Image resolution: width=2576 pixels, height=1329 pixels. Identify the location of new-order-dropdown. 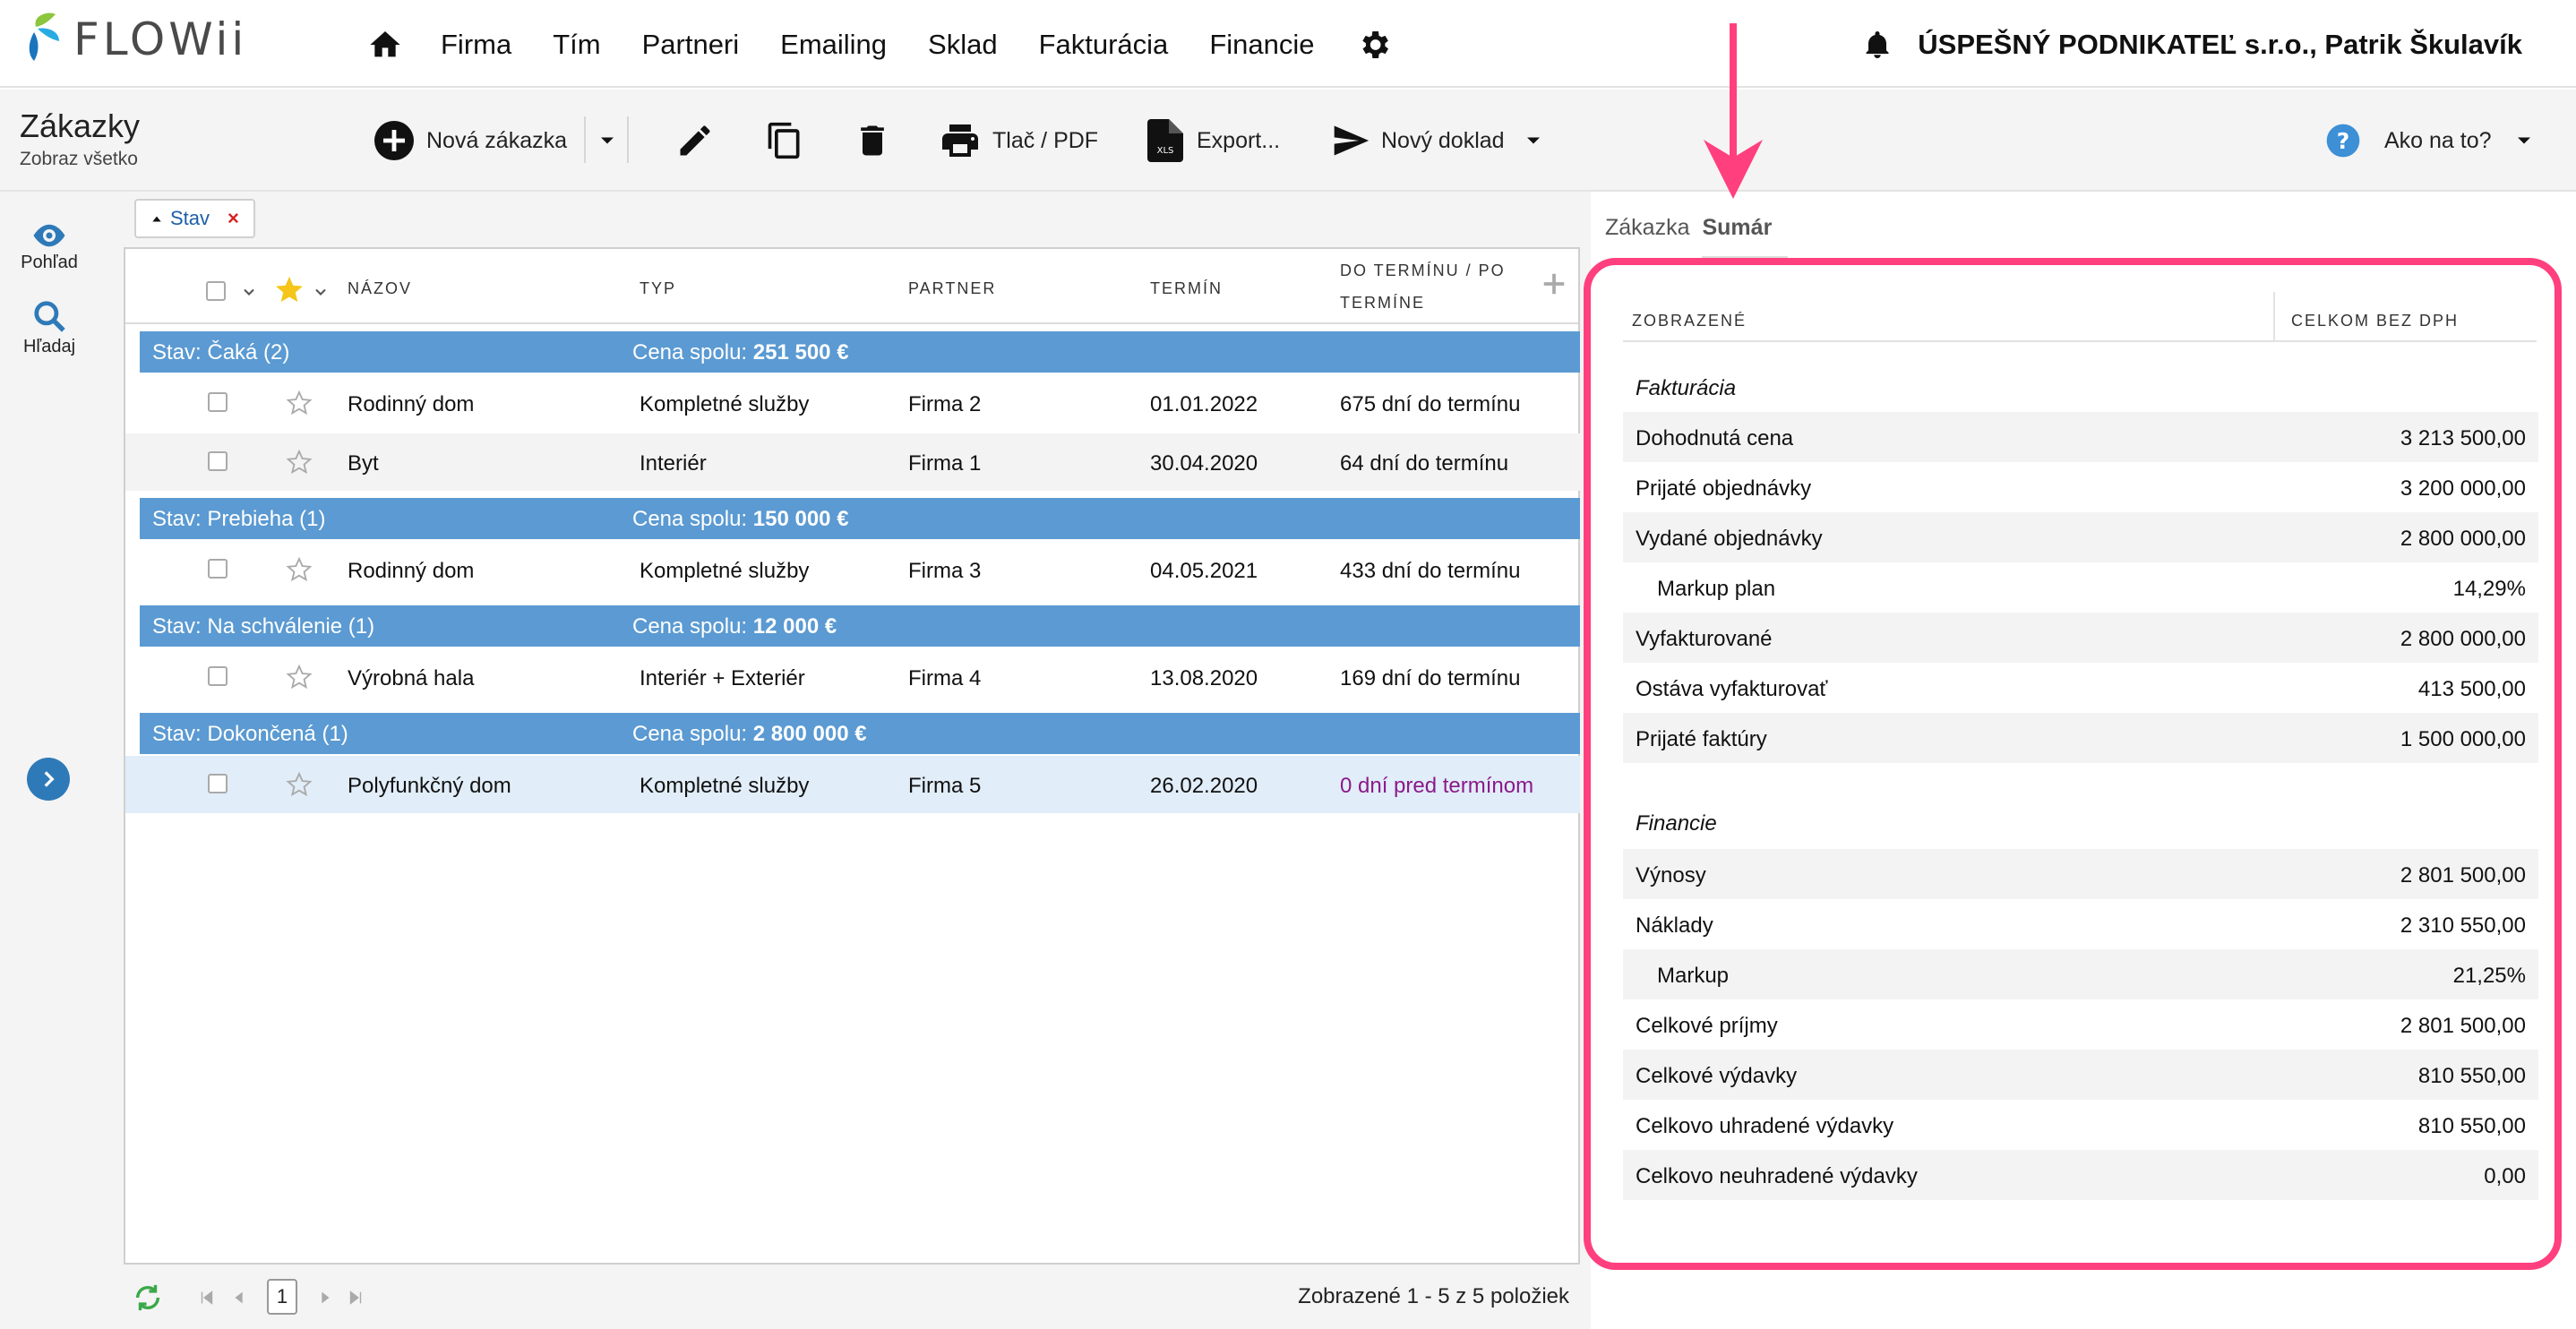
(607, 141).